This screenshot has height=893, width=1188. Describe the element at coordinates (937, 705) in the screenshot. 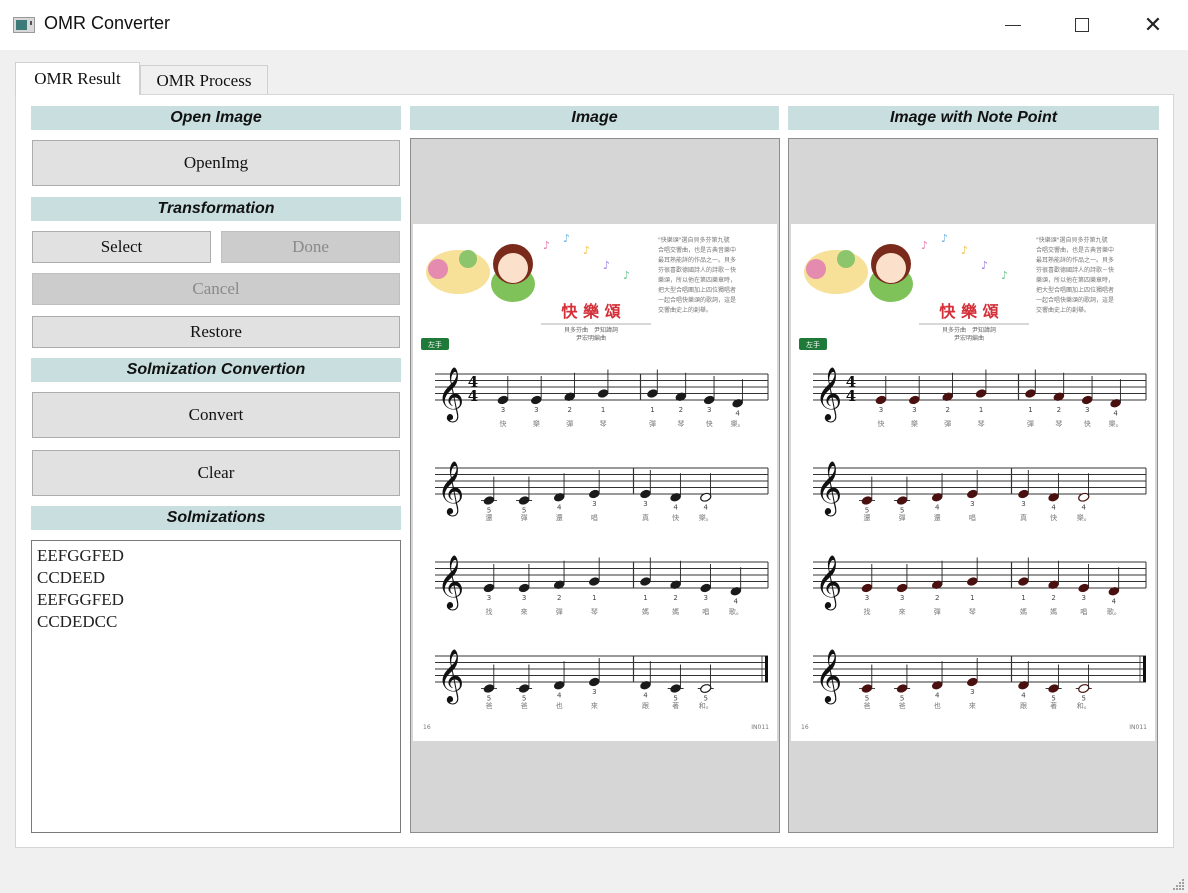

I see `lyric: 也` at that location.